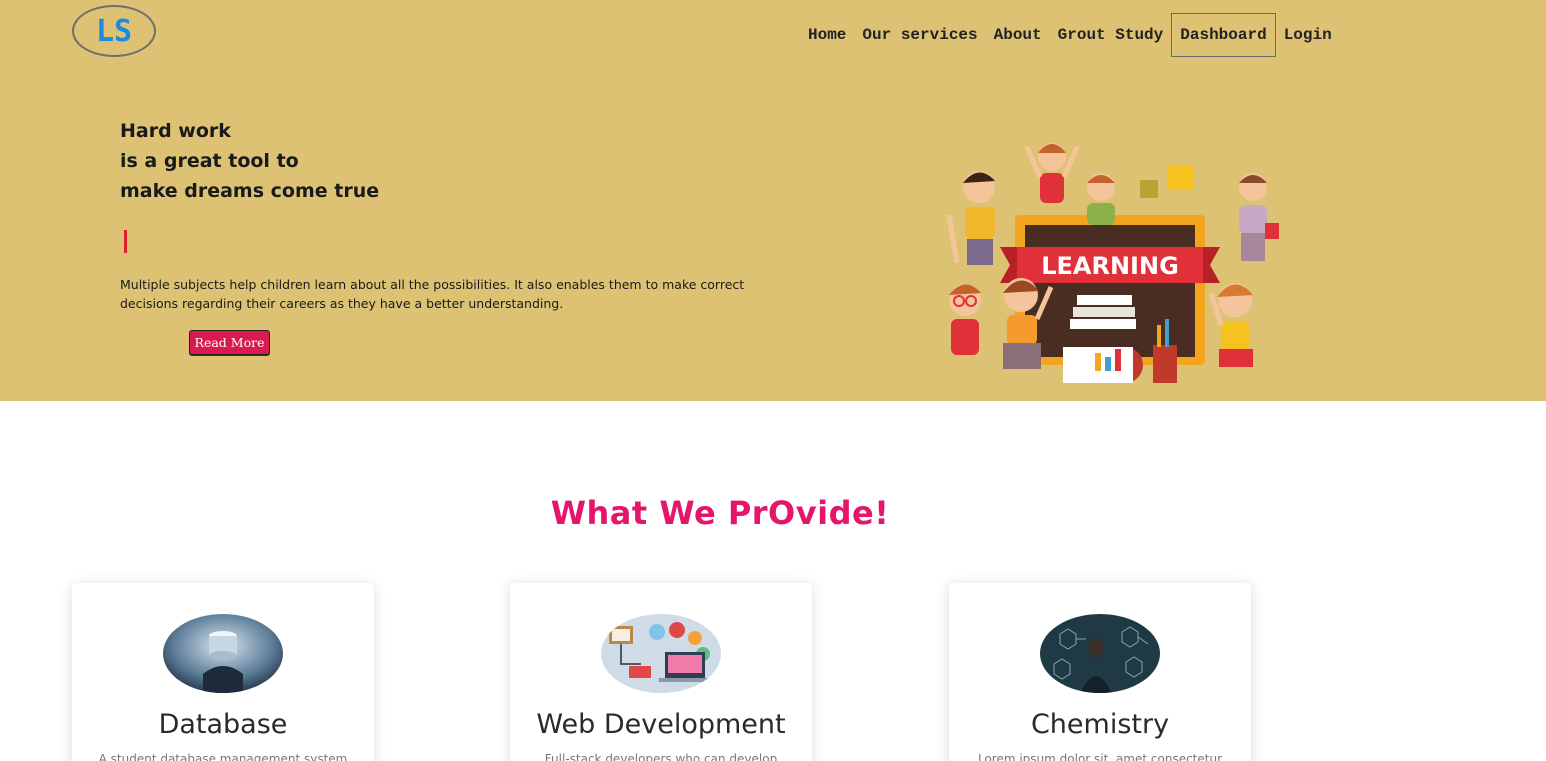  Describe the element at coordinates (1111, 35) in the screenshot. I see `nav-grout-study: Grout Study` at that location.